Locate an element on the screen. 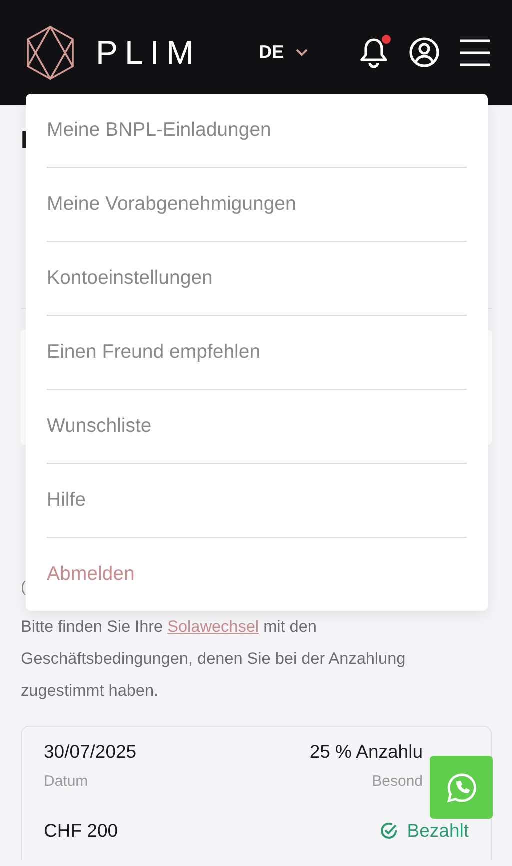 The image size is (512, 866). menu-item: Hilfe is located at coordinates (66, 500).